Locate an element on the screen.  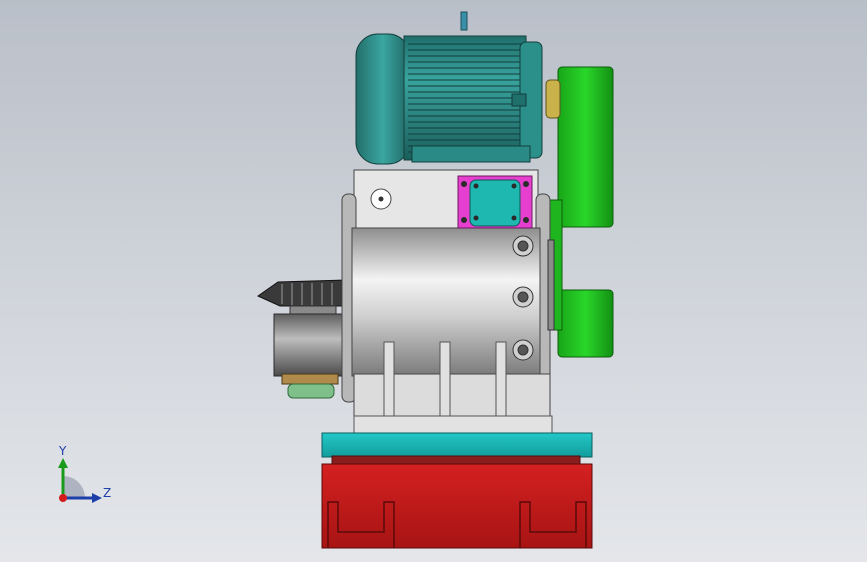
housing-gear-teeth is located at coordinates (551, 285).